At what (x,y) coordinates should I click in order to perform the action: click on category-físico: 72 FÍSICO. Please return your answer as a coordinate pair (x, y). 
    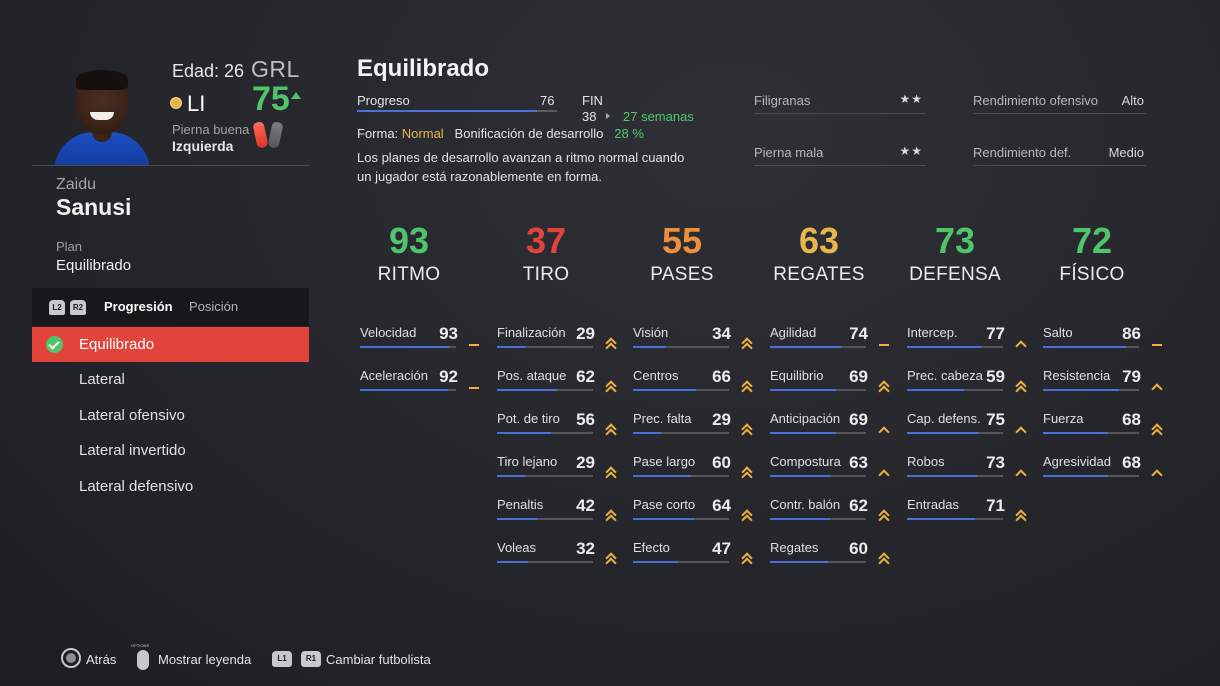
    Looking at the image, I should click on (1092, 254).